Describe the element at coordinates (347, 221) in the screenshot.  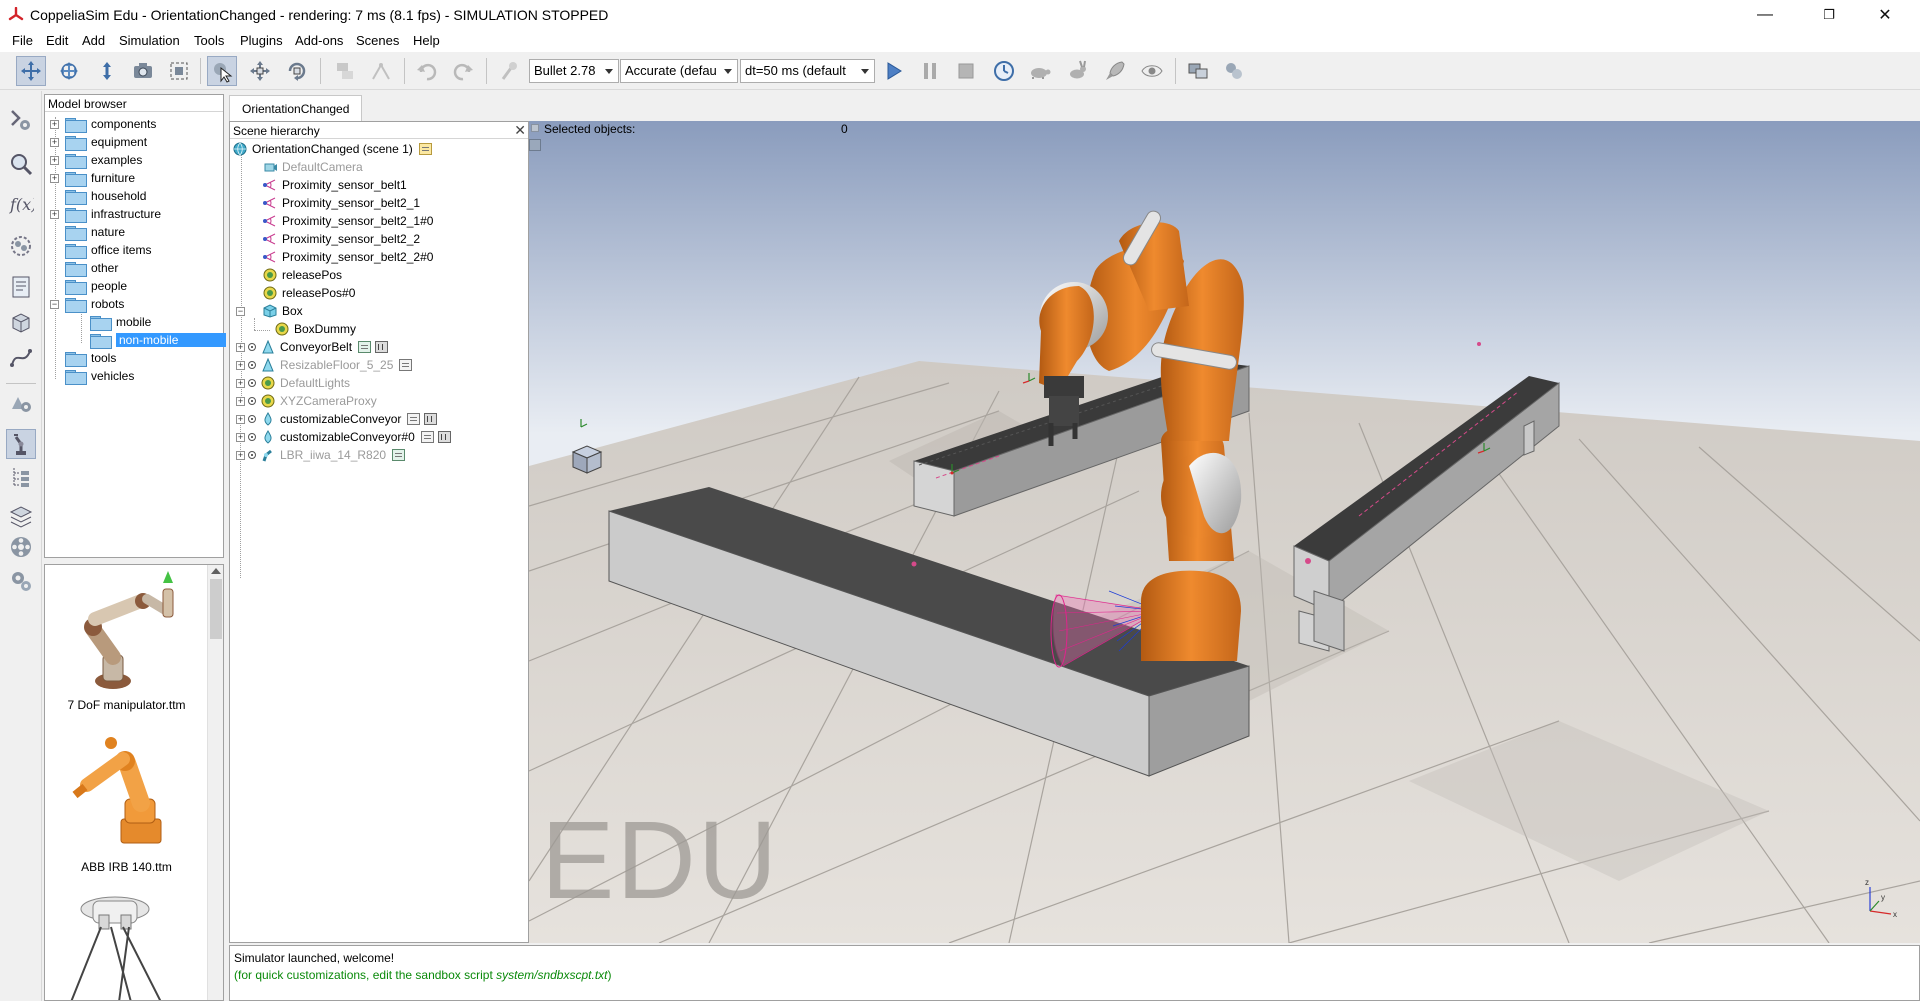
I see `scene-item-proximity-sensor-belt2-1-0: Proximity_sensor_belt2_1#0` at that location.